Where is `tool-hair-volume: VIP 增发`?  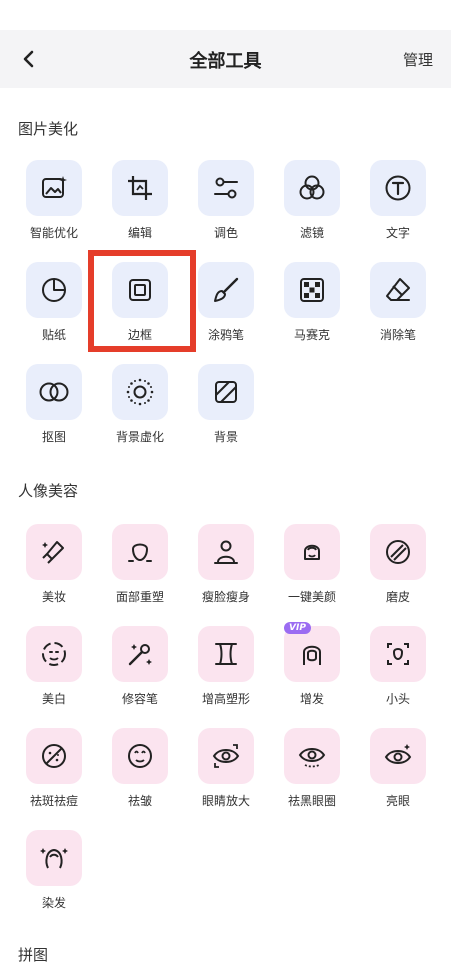 tool-hair-volume: VIP 增发 is located at coordinates (312, 664).